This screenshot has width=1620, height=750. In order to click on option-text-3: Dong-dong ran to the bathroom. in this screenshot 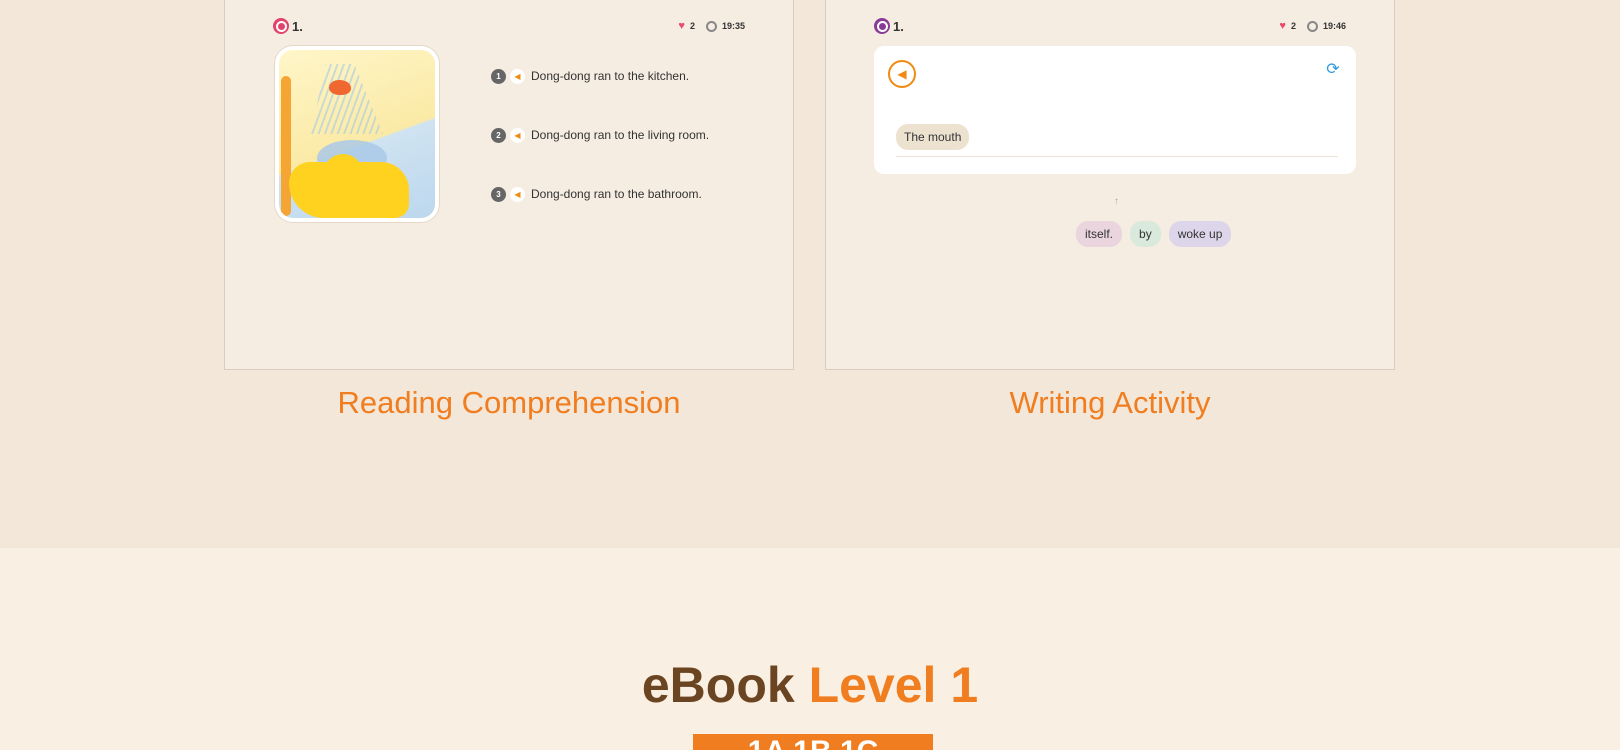, I will do `click(616, 194)`.